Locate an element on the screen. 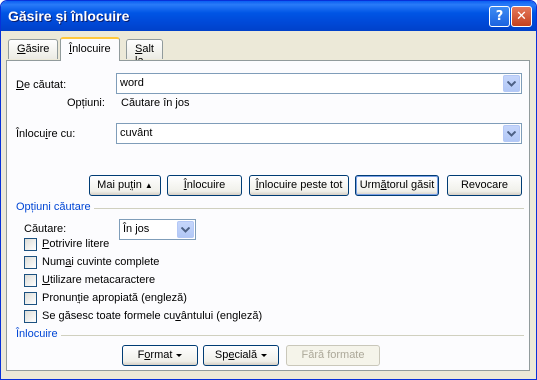 The width and height of the screenshot is (537, 380). less-button: Mai puțin ▲ is located at coordinates (125, 185).